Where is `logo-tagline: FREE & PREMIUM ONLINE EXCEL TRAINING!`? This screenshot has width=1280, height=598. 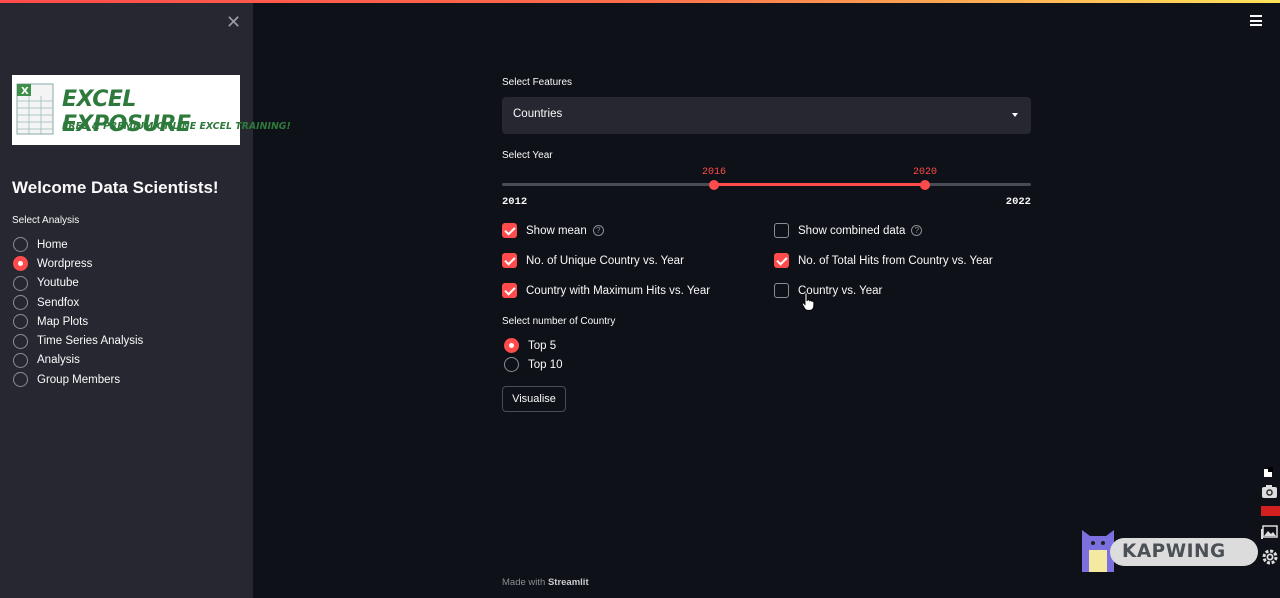
logo-tagline: FREE & PREMIUM ONLINE EXCEL TRAINING! is located at coordinates (176, 126).